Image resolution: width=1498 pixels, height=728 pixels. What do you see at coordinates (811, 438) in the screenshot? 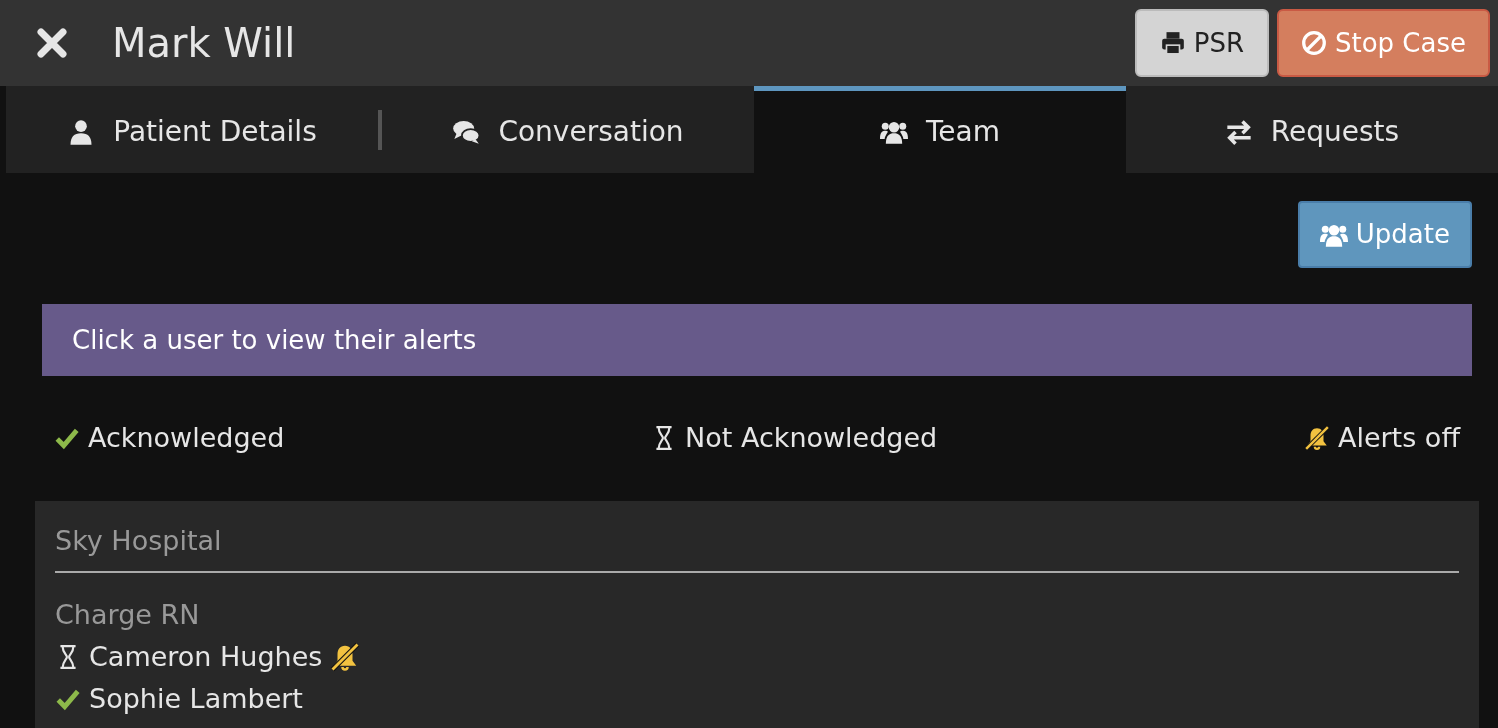
I see `legend-label: Not Acknowledged` at bounding box center [811, 438].